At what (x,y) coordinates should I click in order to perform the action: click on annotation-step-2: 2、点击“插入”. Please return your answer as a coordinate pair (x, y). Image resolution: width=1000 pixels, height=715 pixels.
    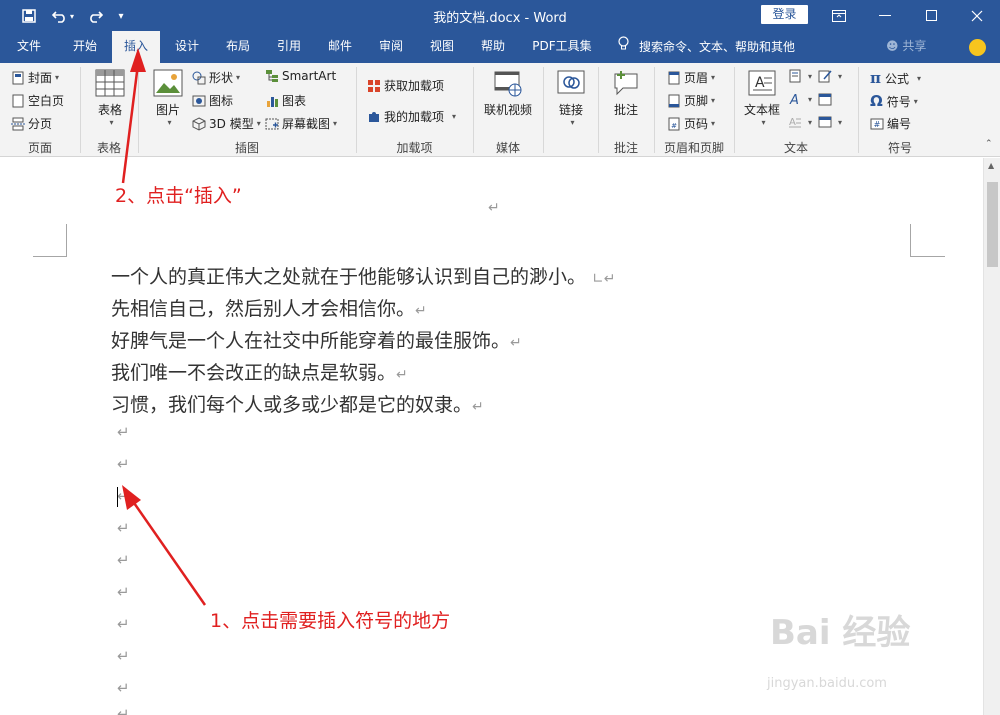
    Looking at the image, I should click on (178, 196).